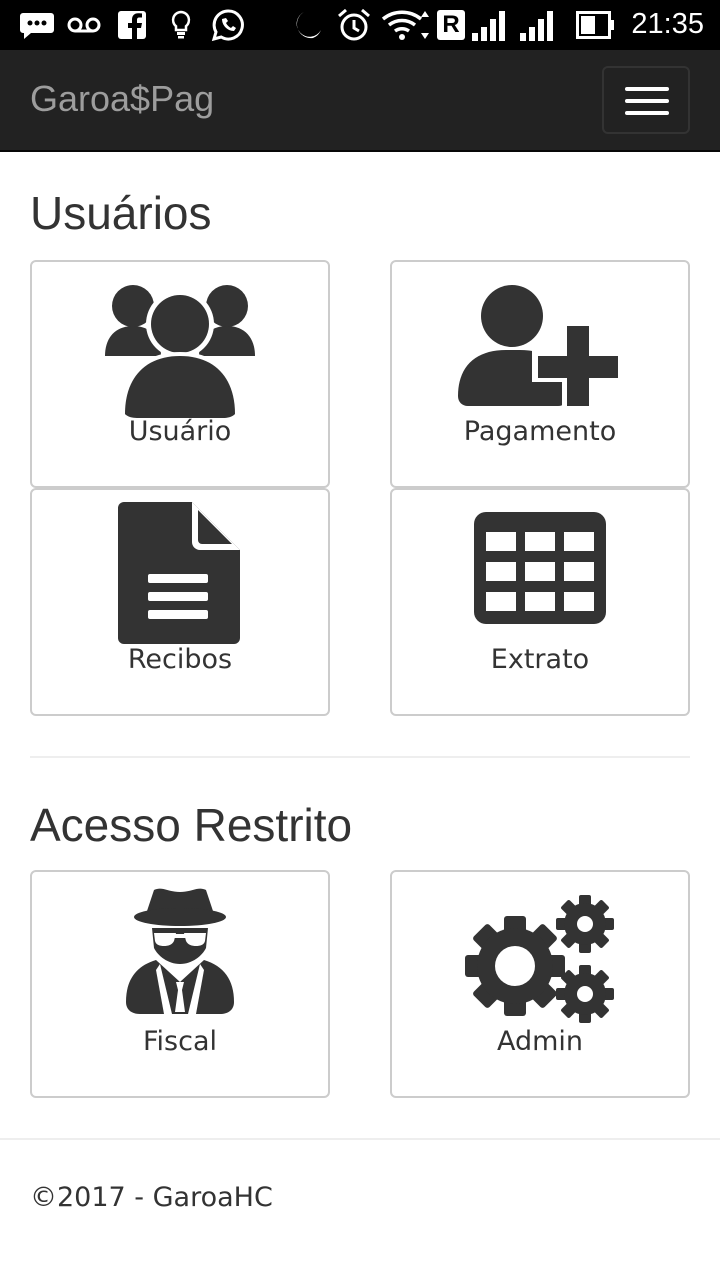 The width and height of the screenshot is (720, 1280). I want to click on clock: 21:35, so click(667, 24).